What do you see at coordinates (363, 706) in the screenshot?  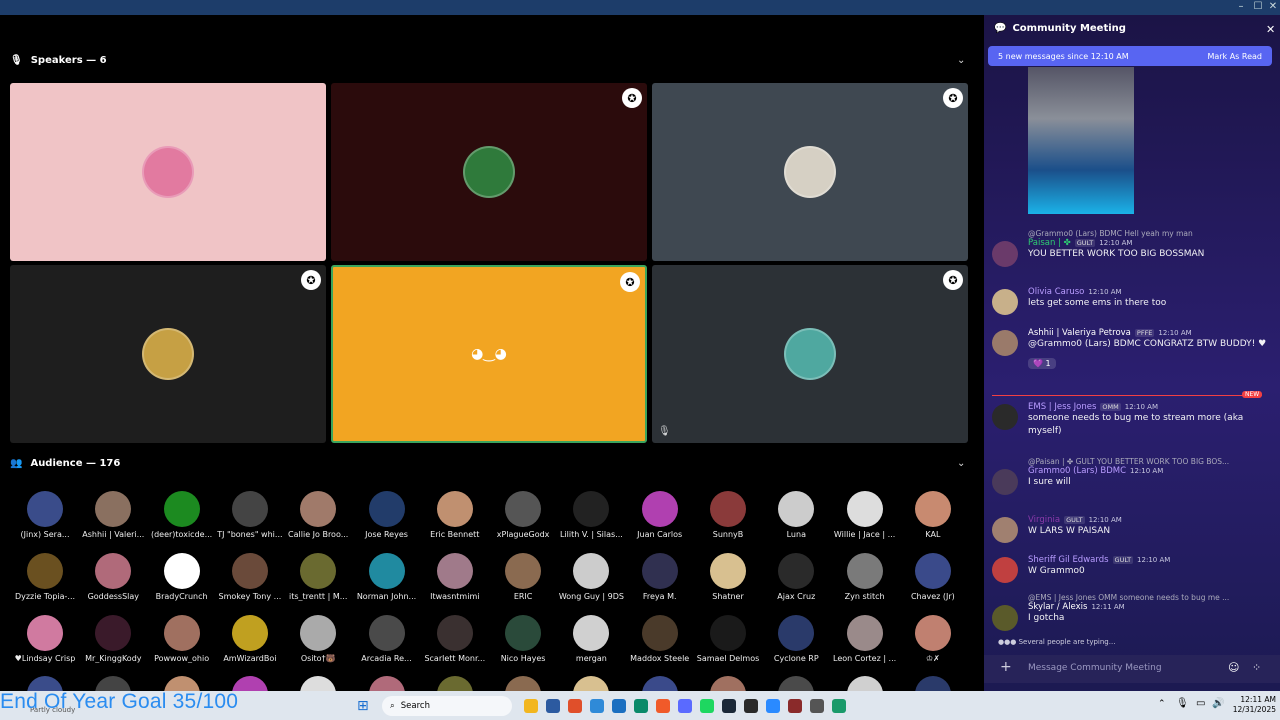 I see `start-icon: ⊞` at bounding box center [363, 706].